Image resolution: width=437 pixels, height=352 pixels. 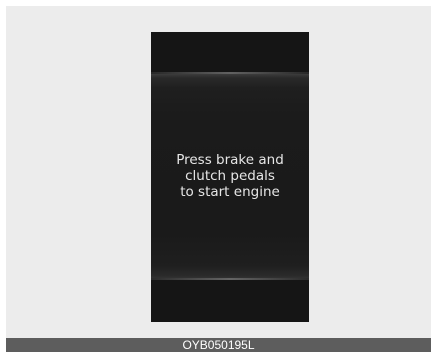 What do you see at coordinates (230, 160) in the screenshot?
I see `message-line-1: Press brake and` at bounding box center [230, 160].